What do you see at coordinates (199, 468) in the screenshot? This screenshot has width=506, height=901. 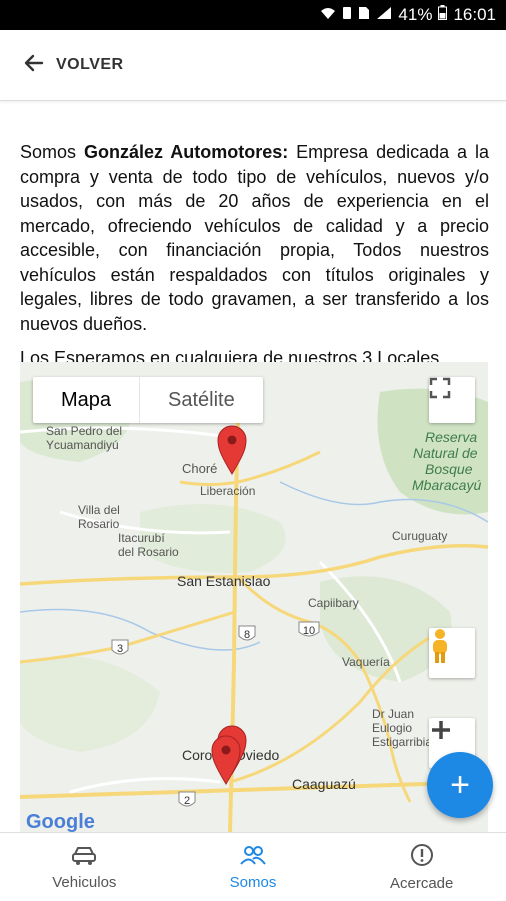 I see `label-chore: Choré` at bounding box center [199, 468].